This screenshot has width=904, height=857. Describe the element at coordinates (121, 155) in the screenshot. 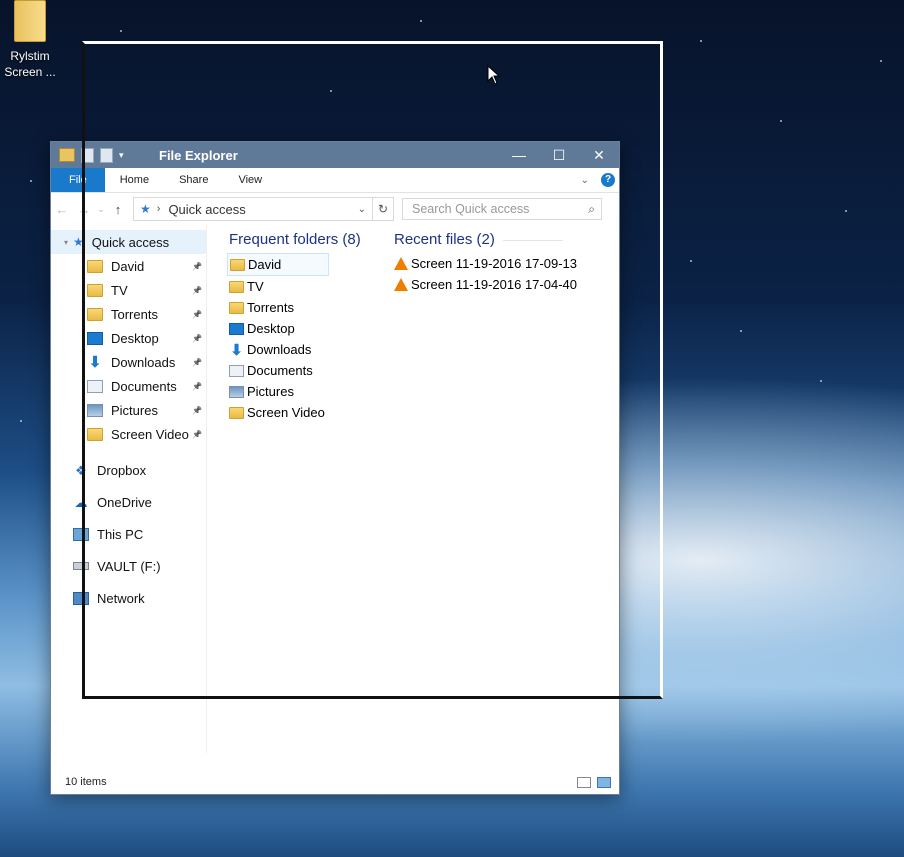

I see `customize-toolbar-icon: ▾` at that location.